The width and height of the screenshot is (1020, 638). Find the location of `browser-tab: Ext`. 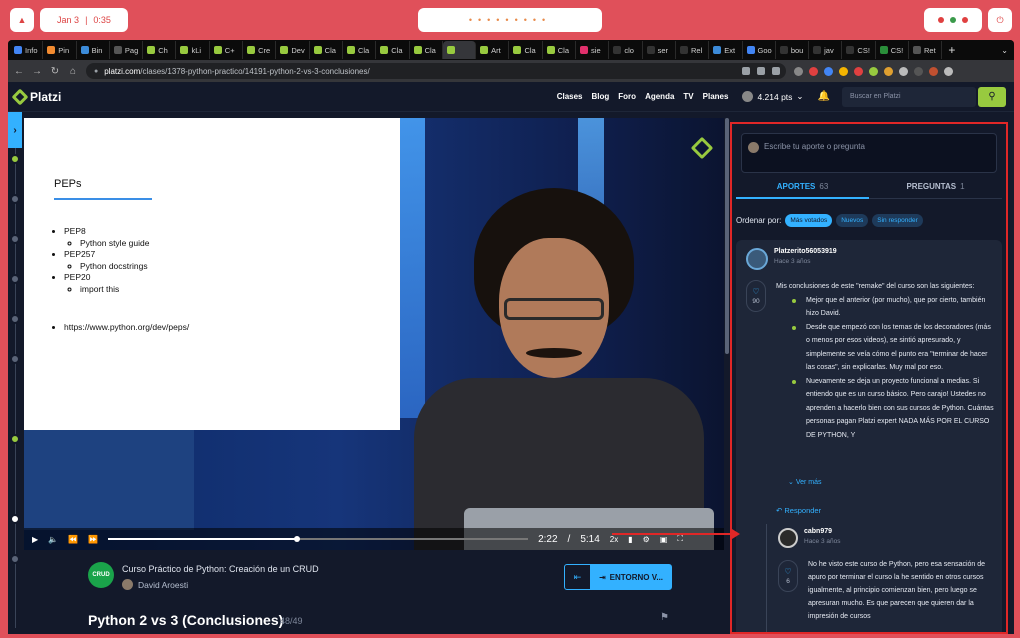

browser-tab: Ext is located at coordinates (726, 50).